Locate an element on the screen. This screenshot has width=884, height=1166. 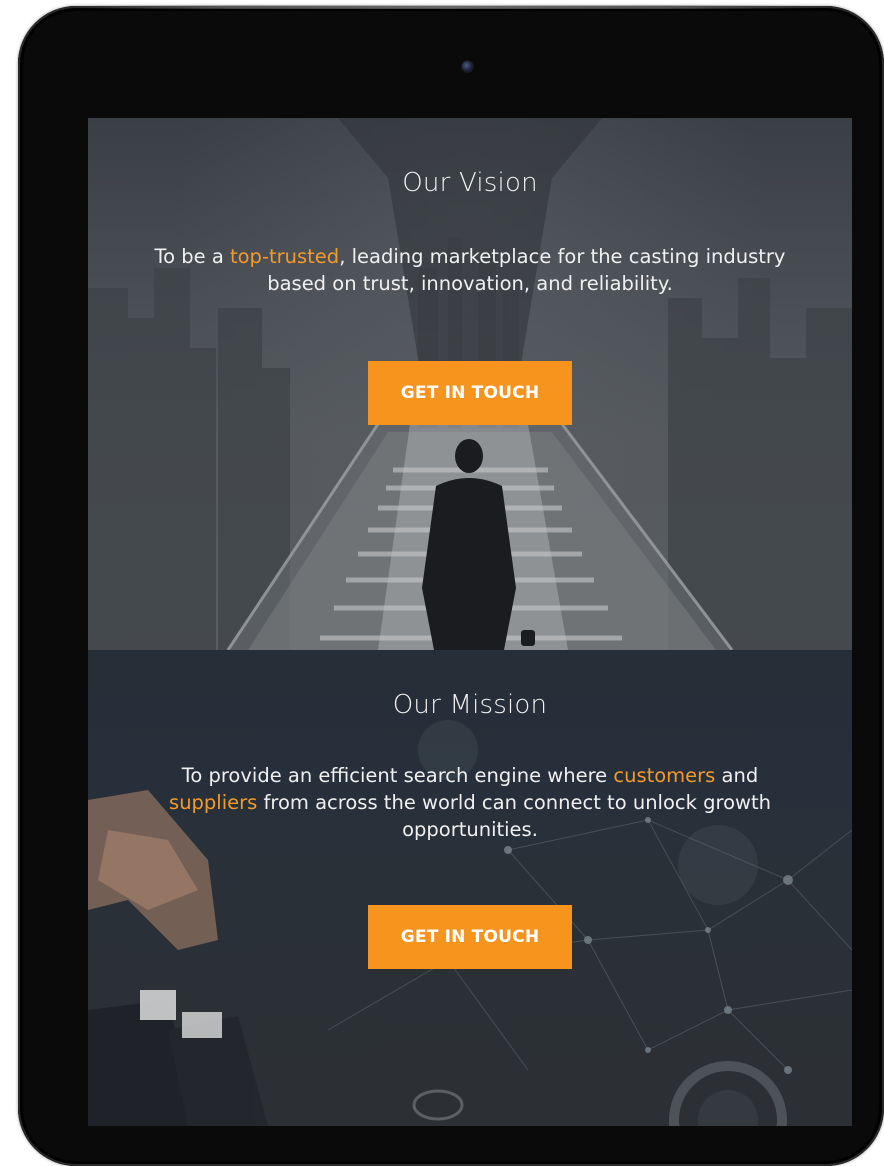
mission-get-in-touch-button: GET IN TOUCH is located at coordinates (470, 937).